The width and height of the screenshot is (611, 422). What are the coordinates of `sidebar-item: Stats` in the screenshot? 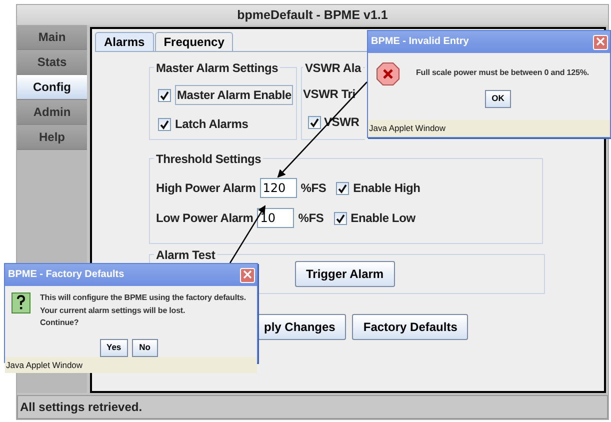 It's located at (52, 62).